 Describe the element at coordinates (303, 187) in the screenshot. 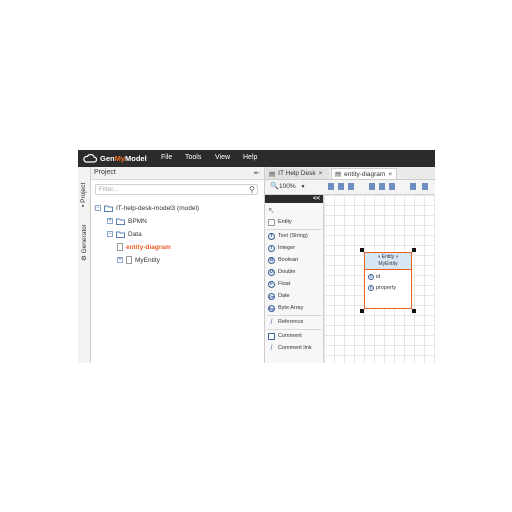

I see `chevron-down-icon: ▼` at that location.